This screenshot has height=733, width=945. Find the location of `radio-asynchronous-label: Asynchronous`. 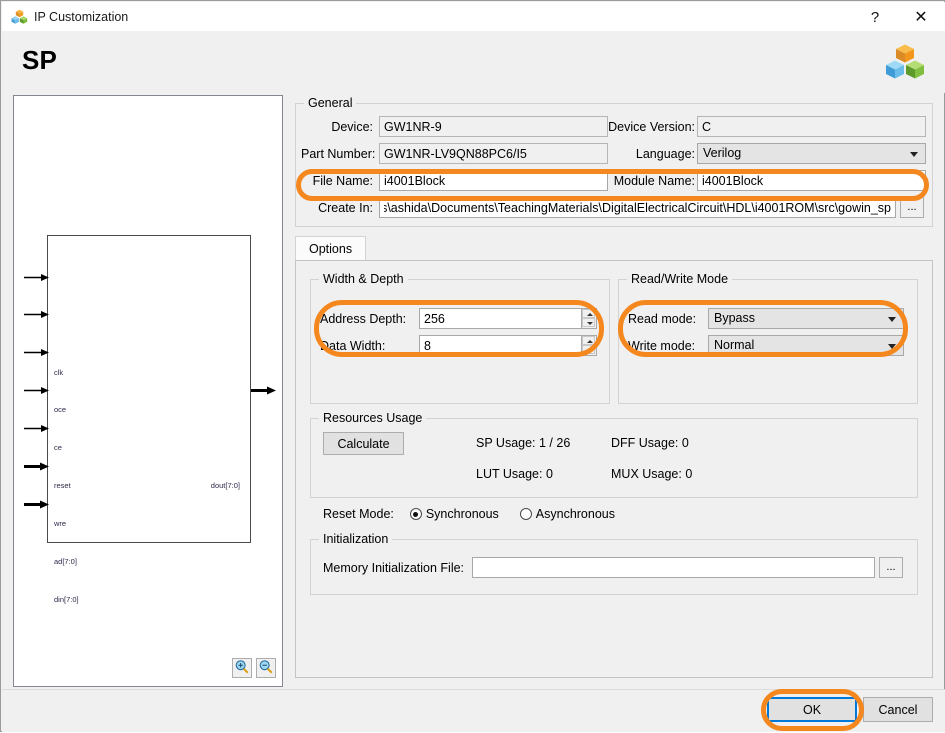

radio-asynchronous-label: Asynchronous is located at coordinates (575, 514).